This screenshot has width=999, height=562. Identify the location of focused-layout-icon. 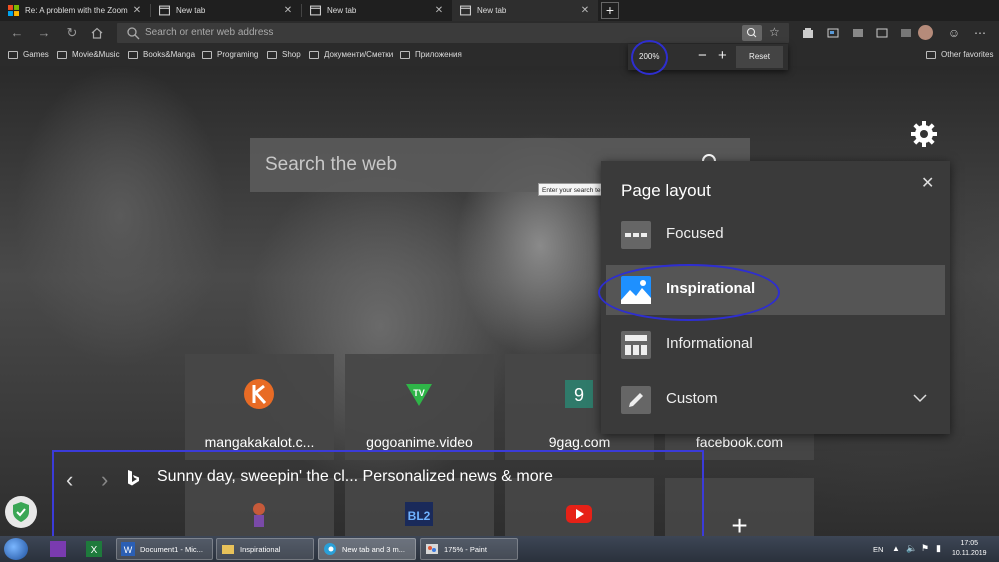
(636, 235).